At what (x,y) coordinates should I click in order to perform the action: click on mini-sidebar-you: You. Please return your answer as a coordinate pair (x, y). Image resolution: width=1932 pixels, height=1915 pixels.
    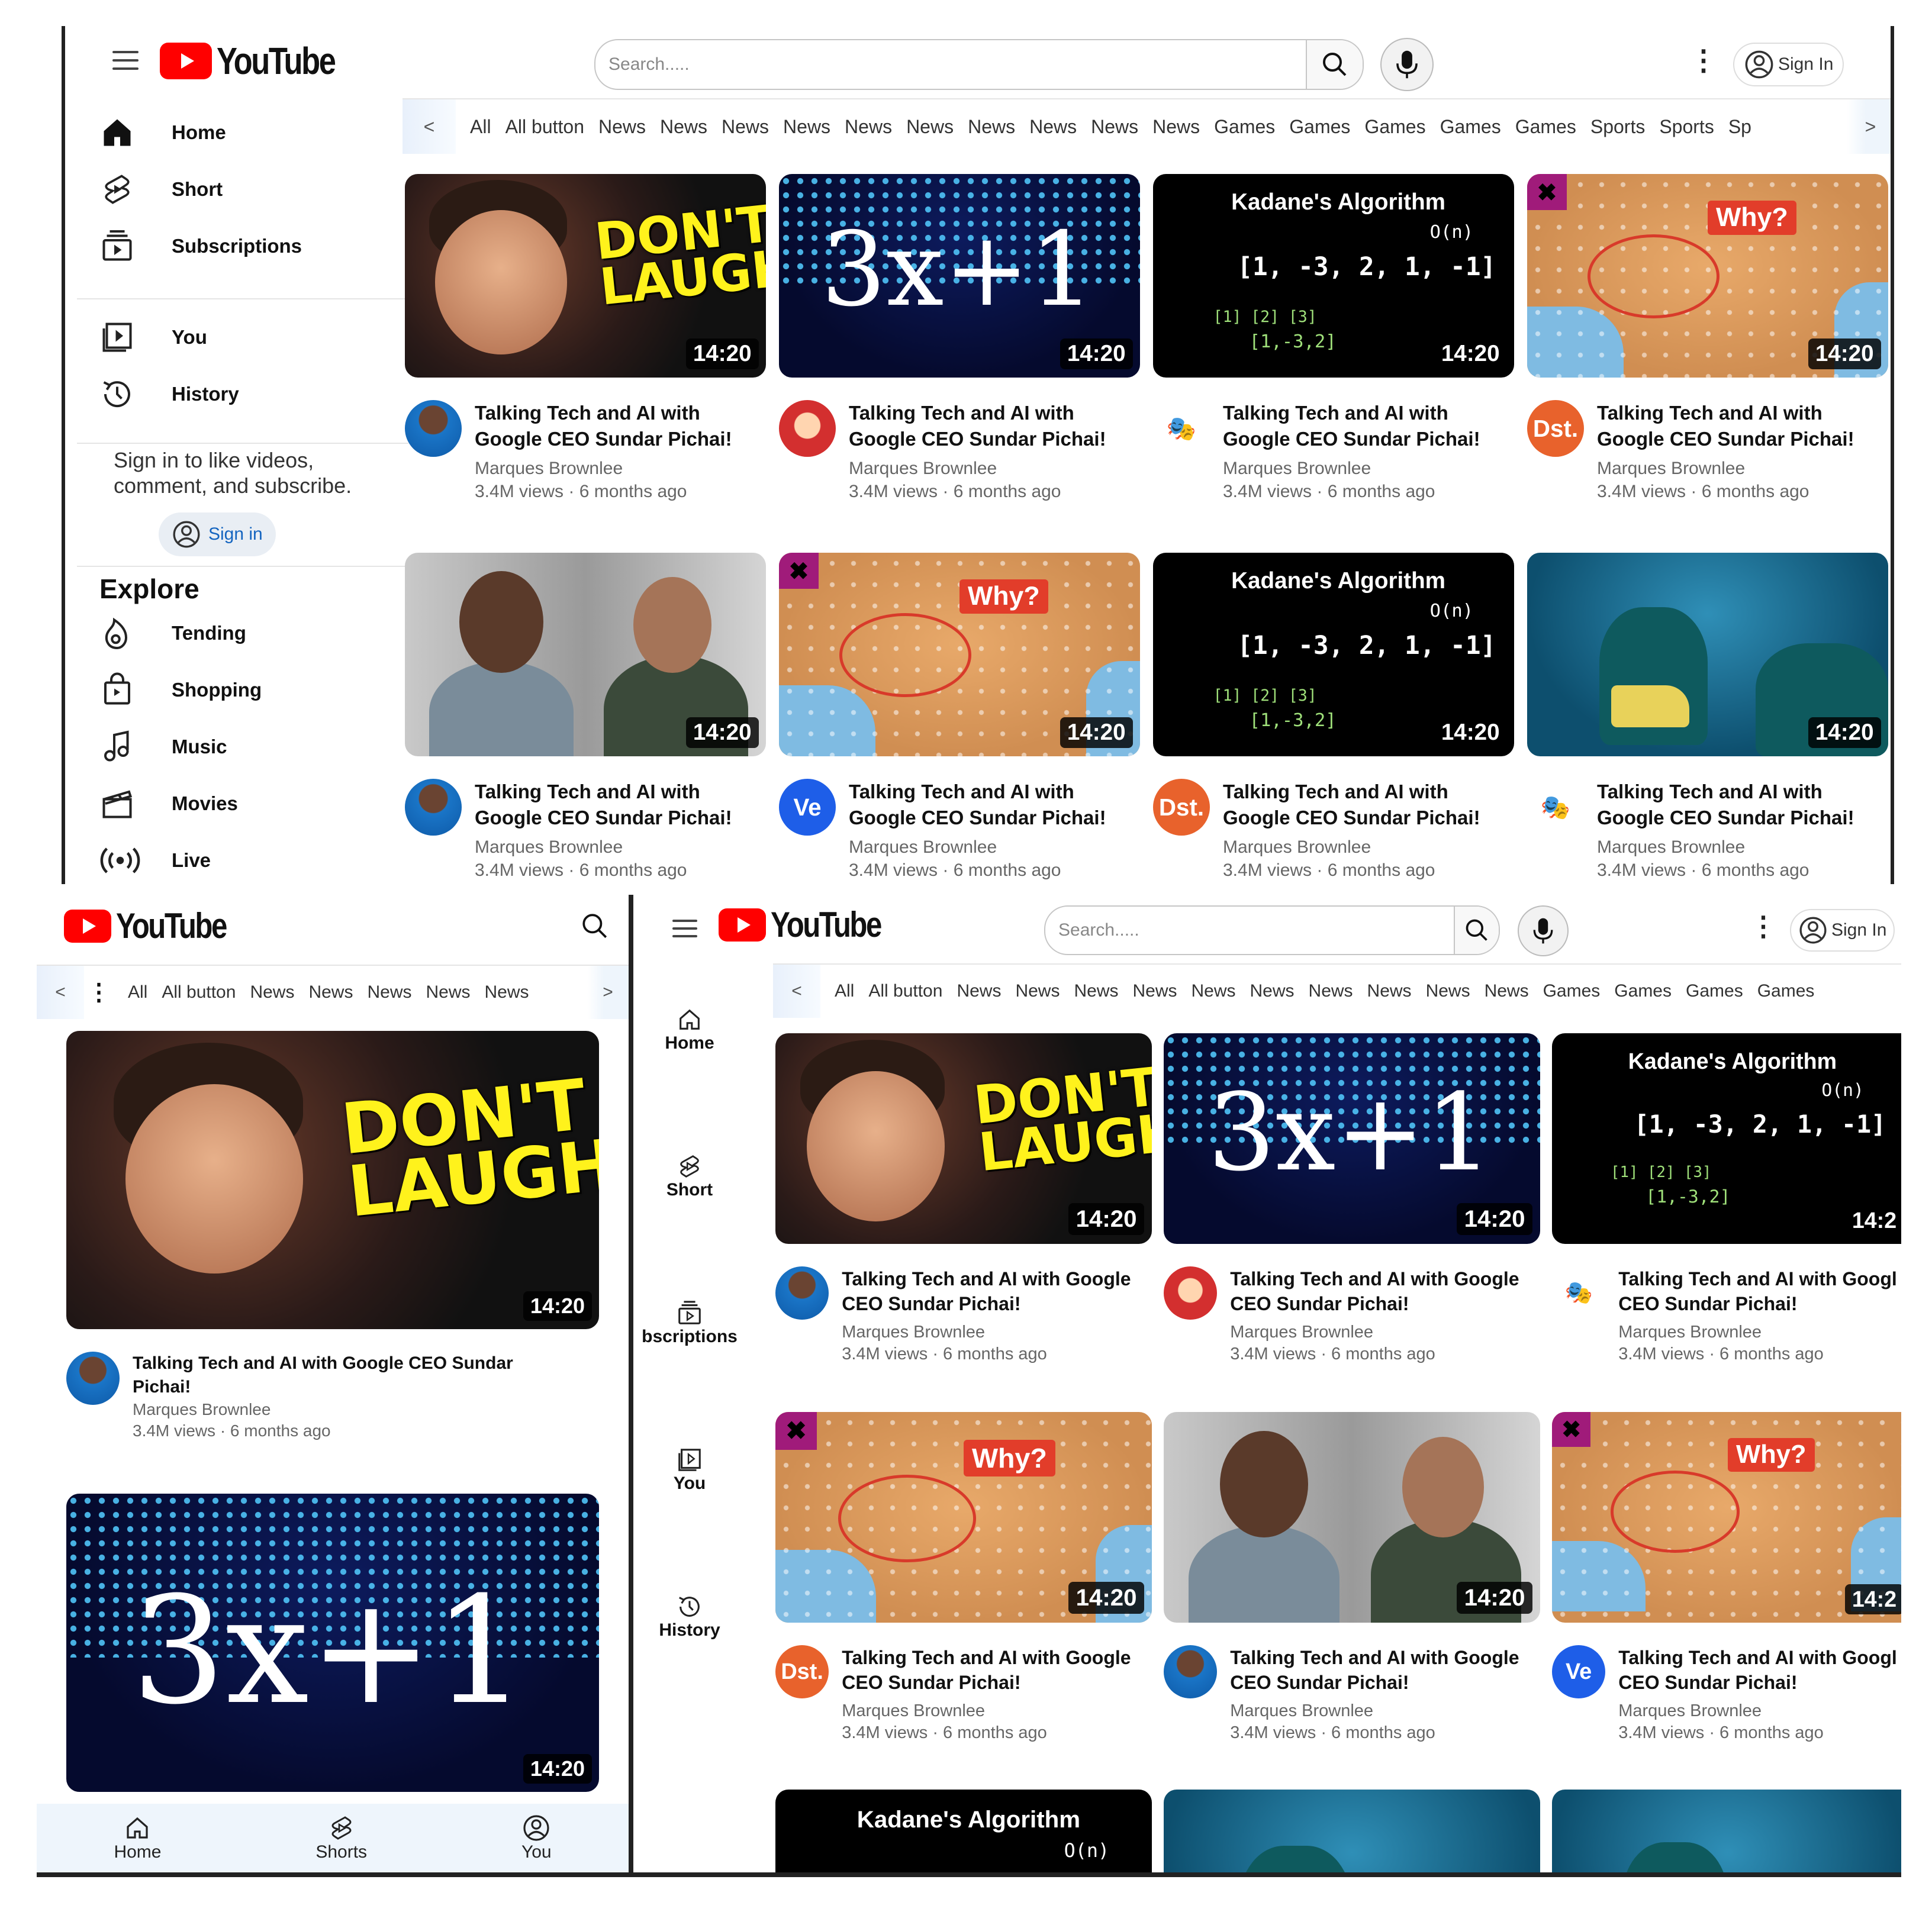
    Looking at the image, I should click on (689, 1470).